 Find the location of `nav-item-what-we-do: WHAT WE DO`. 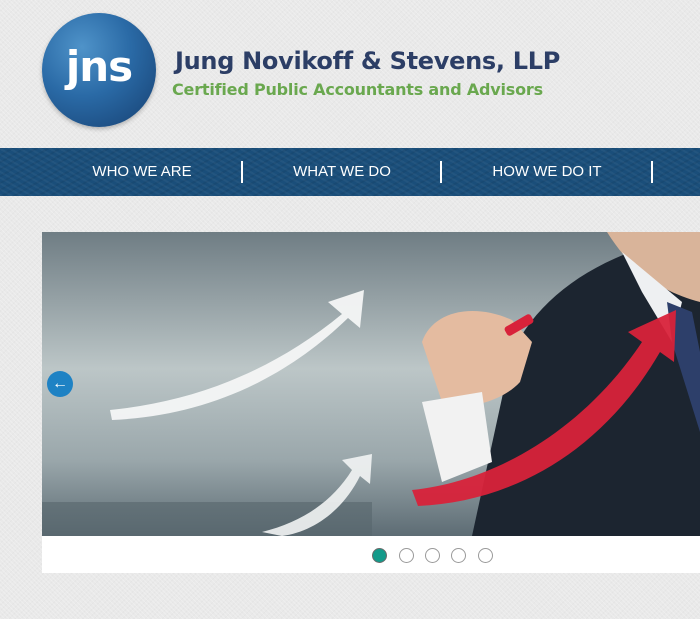

nav-item-what-we-do: WHAT WE DO is located at coordinates (342, 172).